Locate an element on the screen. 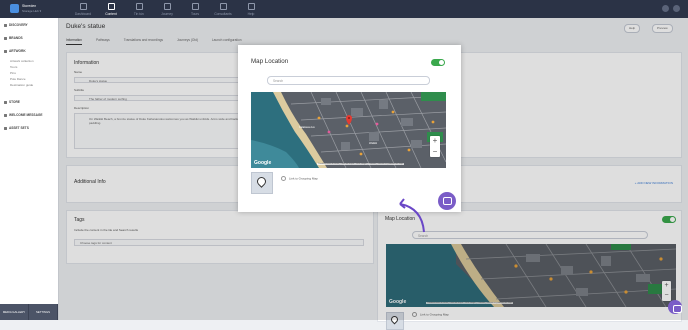  news-icon is located at coordinates (139, 6).